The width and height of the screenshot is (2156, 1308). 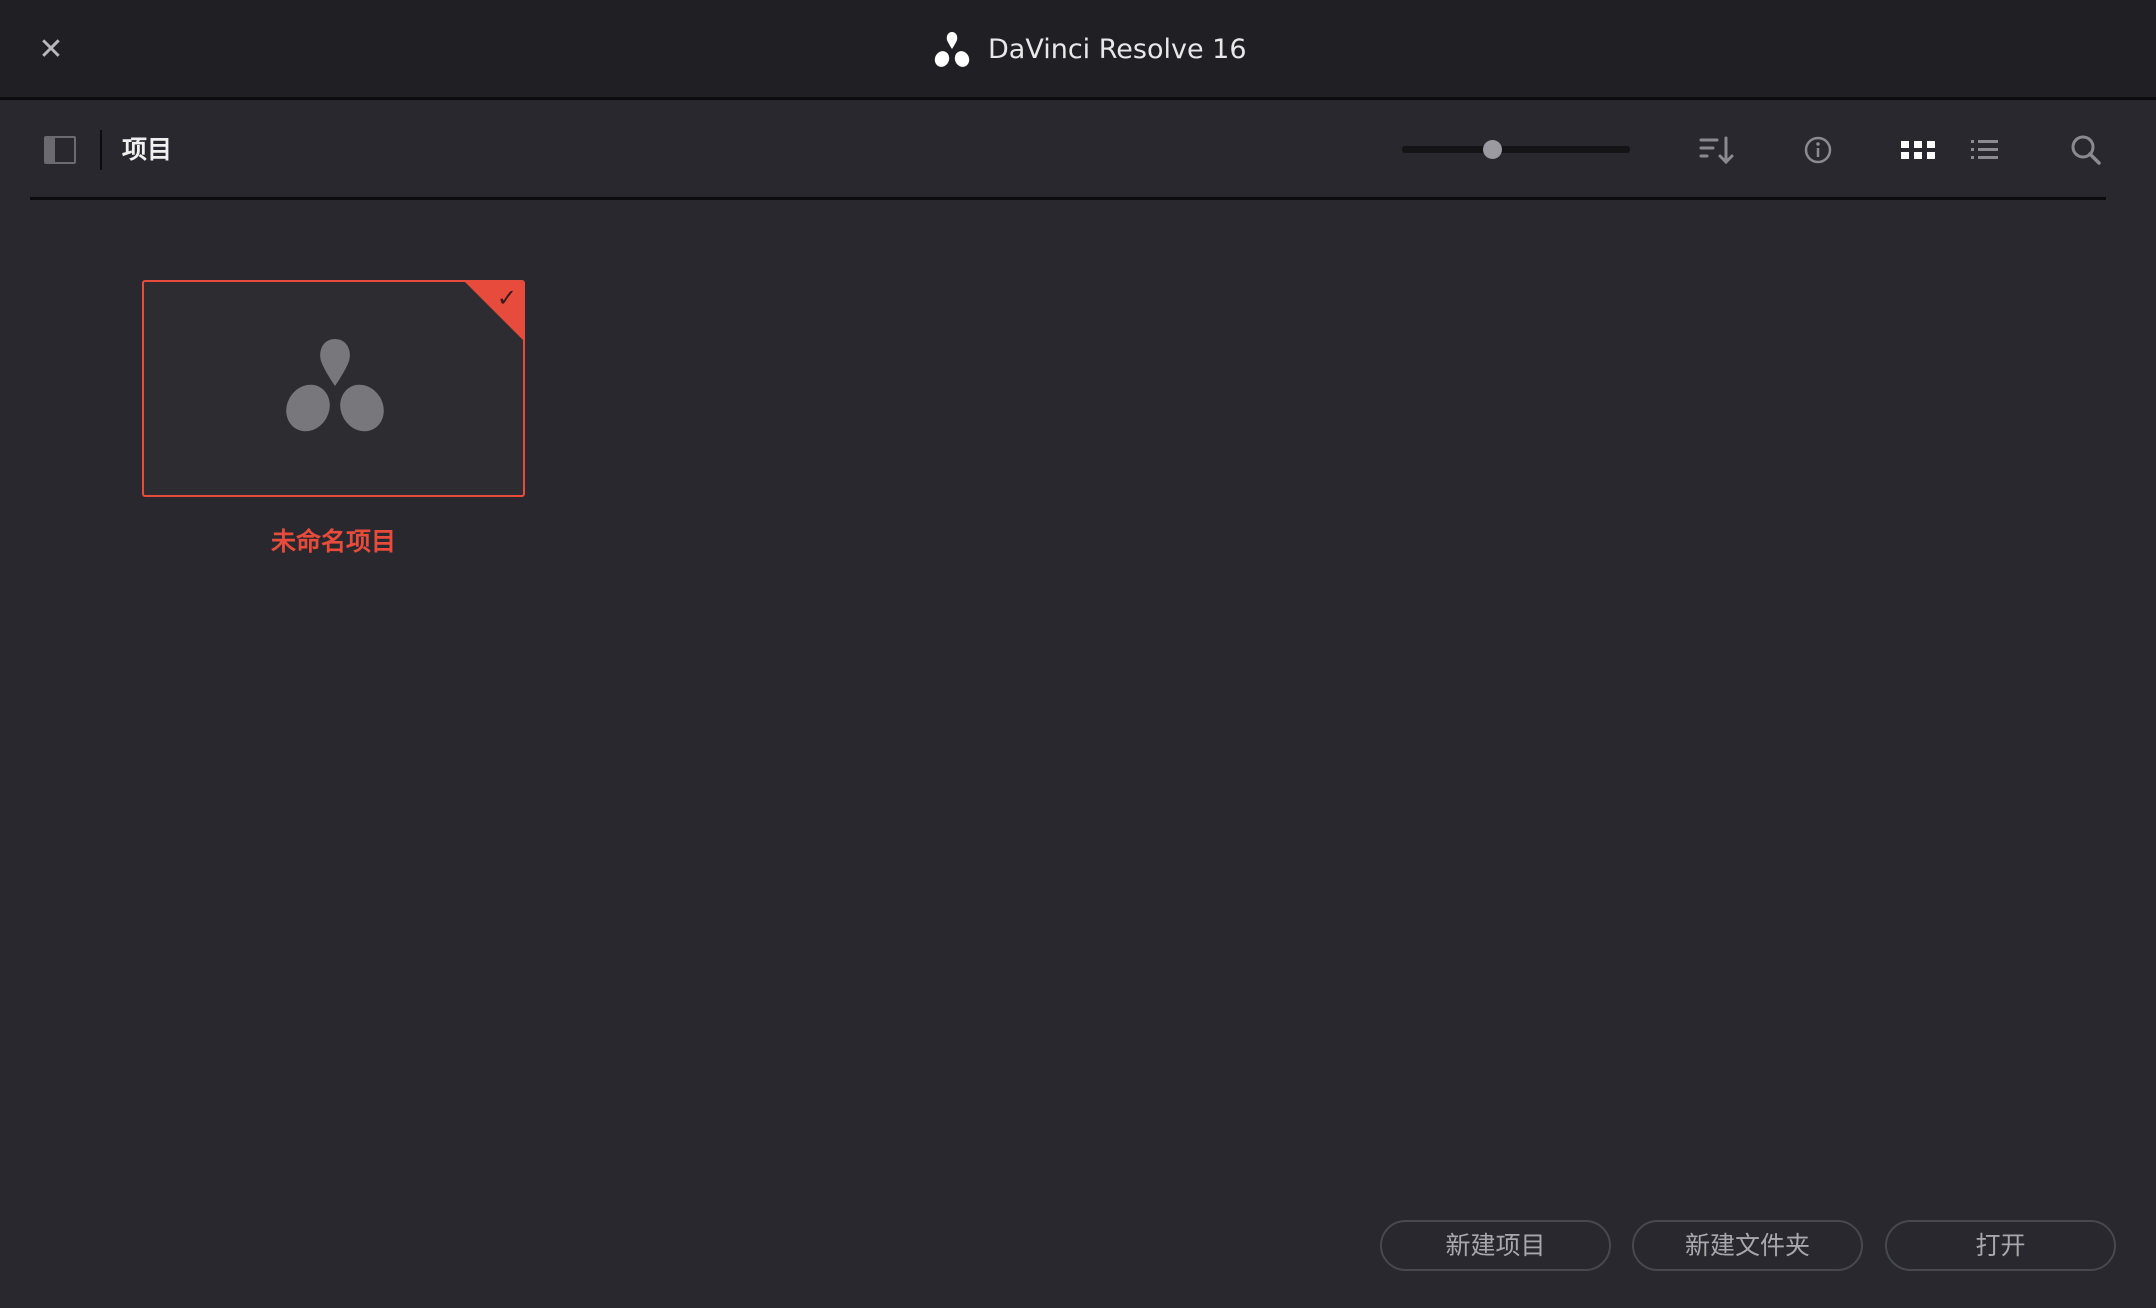 I want to click on project-thumbnail: ✓, so click(x=333, y=388).